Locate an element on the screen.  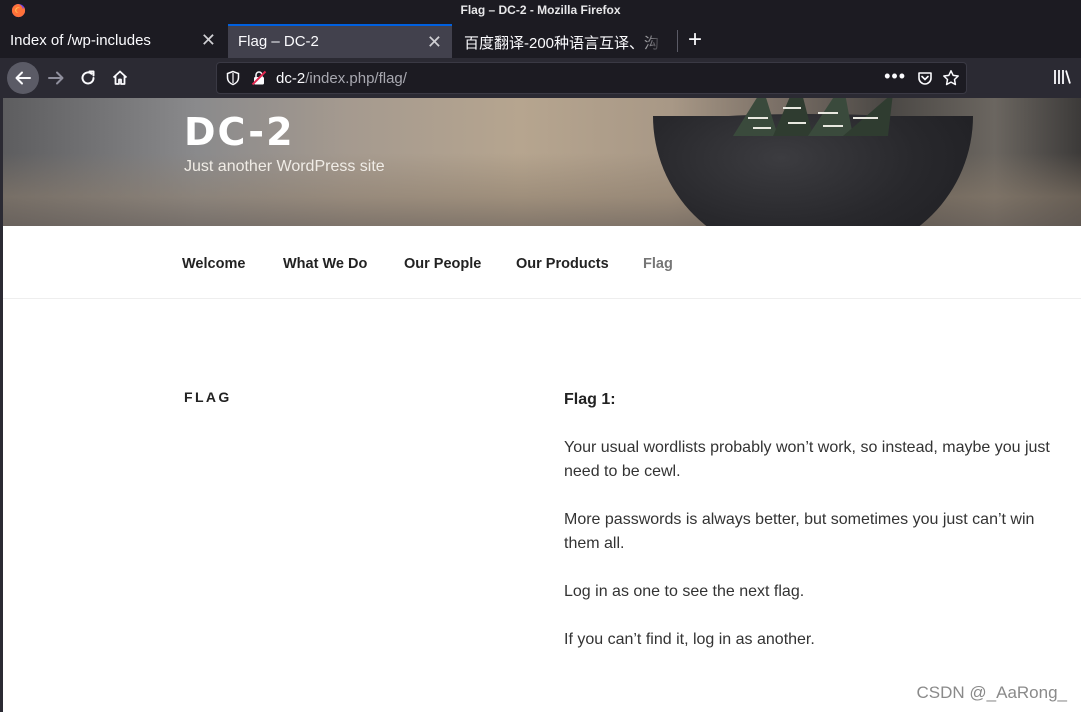
menu-item-what-we-do: What We Do is located at coordinates (325, 264).